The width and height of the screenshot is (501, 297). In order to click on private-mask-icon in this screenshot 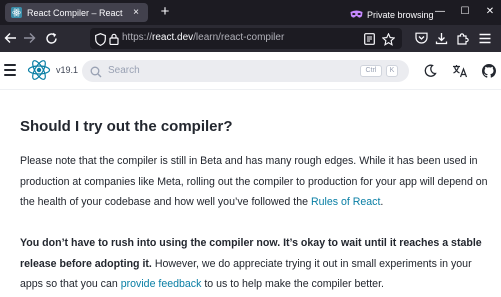, I will do `click(356, 15)`.